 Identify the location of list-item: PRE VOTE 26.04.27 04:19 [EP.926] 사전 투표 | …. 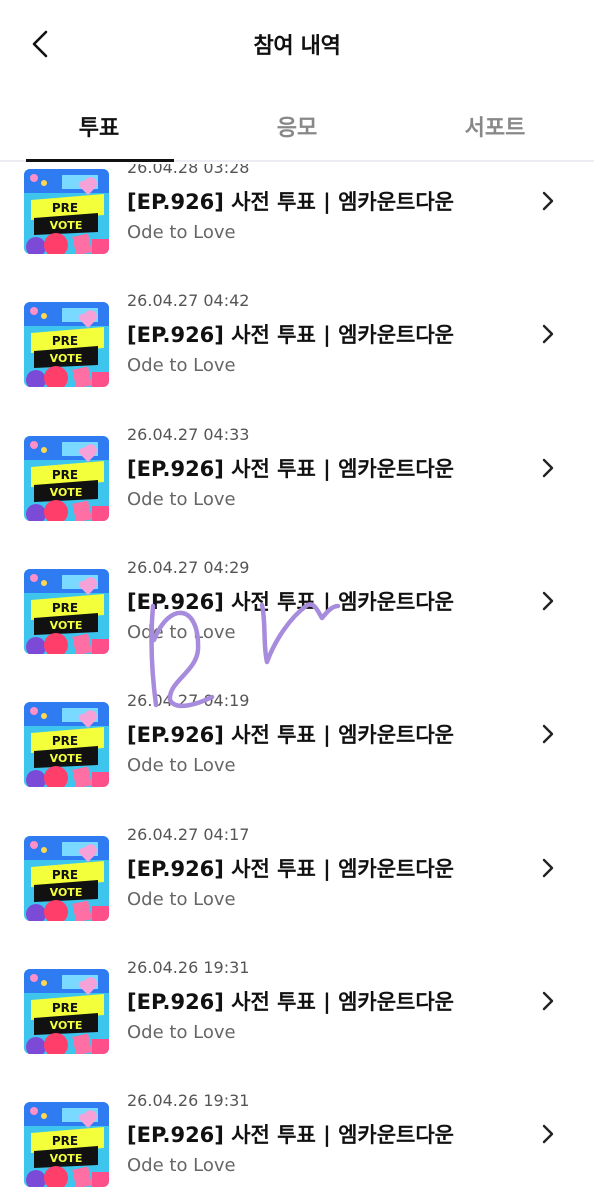
(297, 754).